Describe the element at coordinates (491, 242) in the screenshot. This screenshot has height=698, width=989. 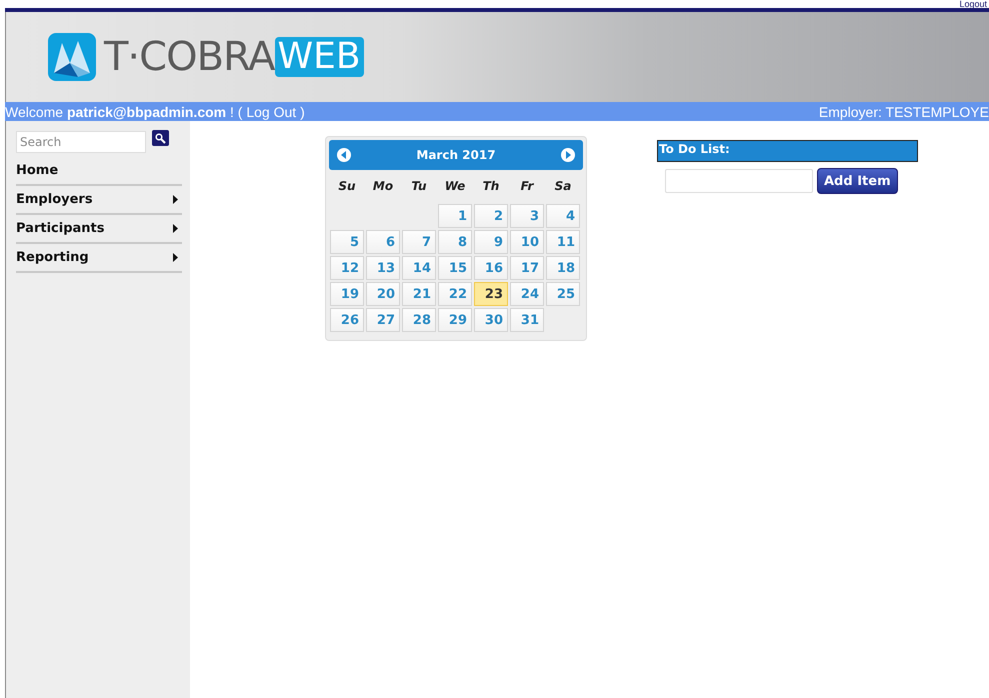
I see `calendar-day: 9` at that location.